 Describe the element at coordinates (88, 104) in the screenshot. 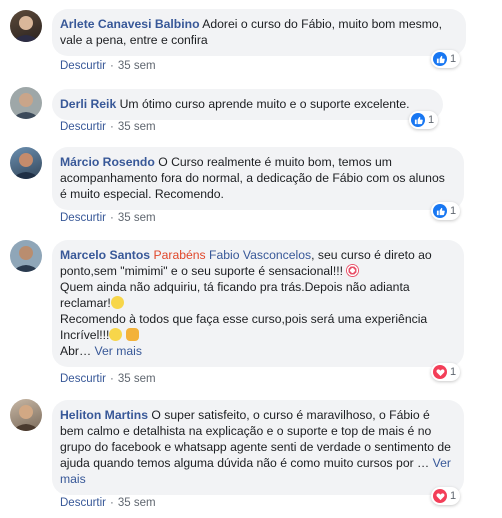

I see `comment-author: Derli Reik` at that location.